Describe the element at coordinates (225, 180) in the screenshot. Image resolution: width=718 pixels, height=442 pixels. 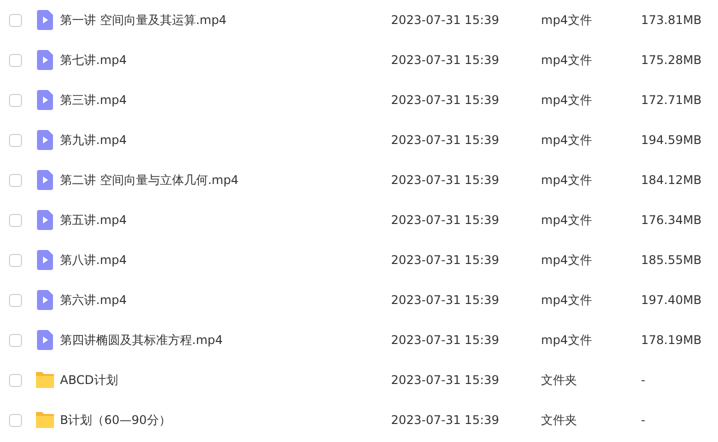
I see `file-name: 第二讲 空间向量与立体几何.mp4` at that location.